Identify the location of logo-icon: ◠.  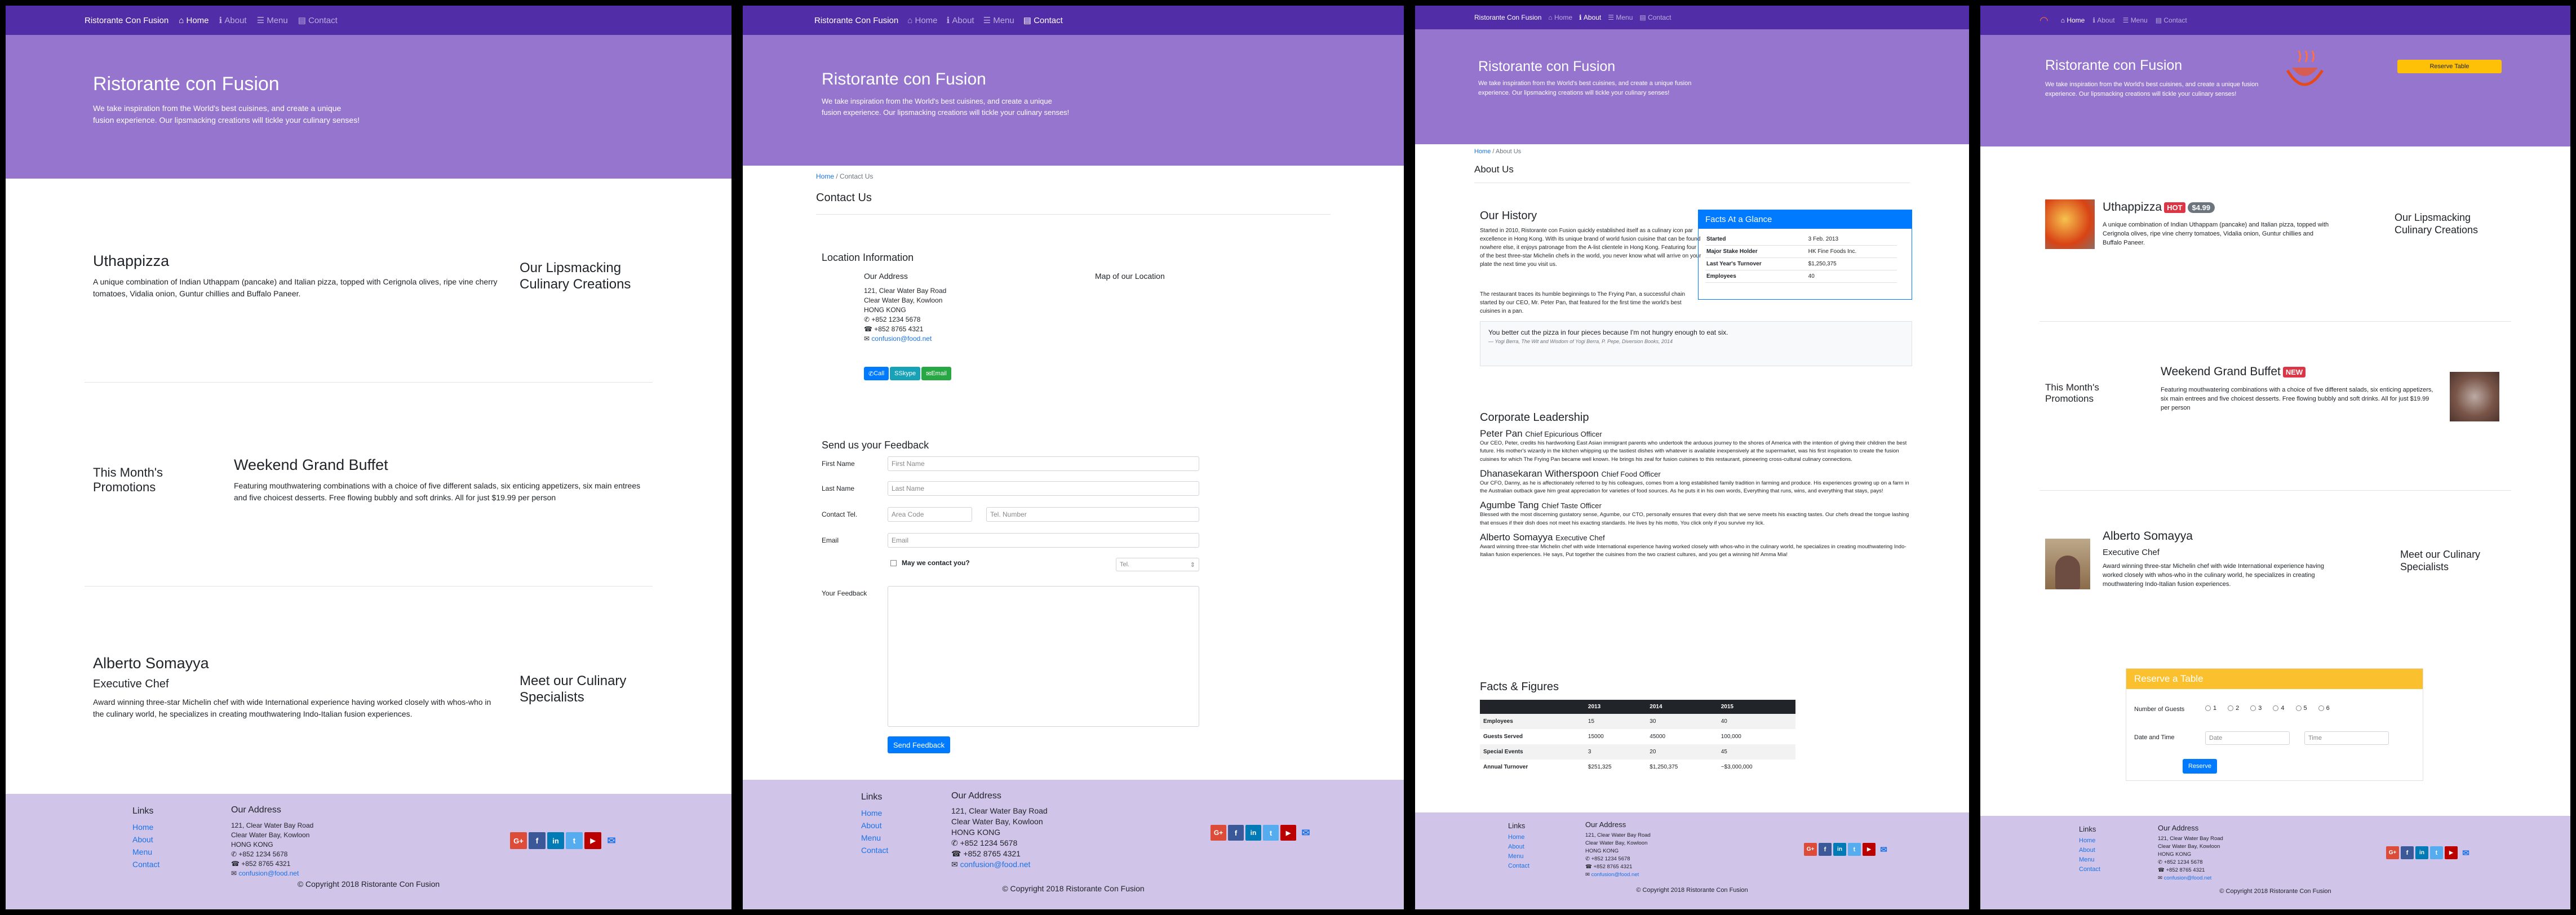
(2044, 21).